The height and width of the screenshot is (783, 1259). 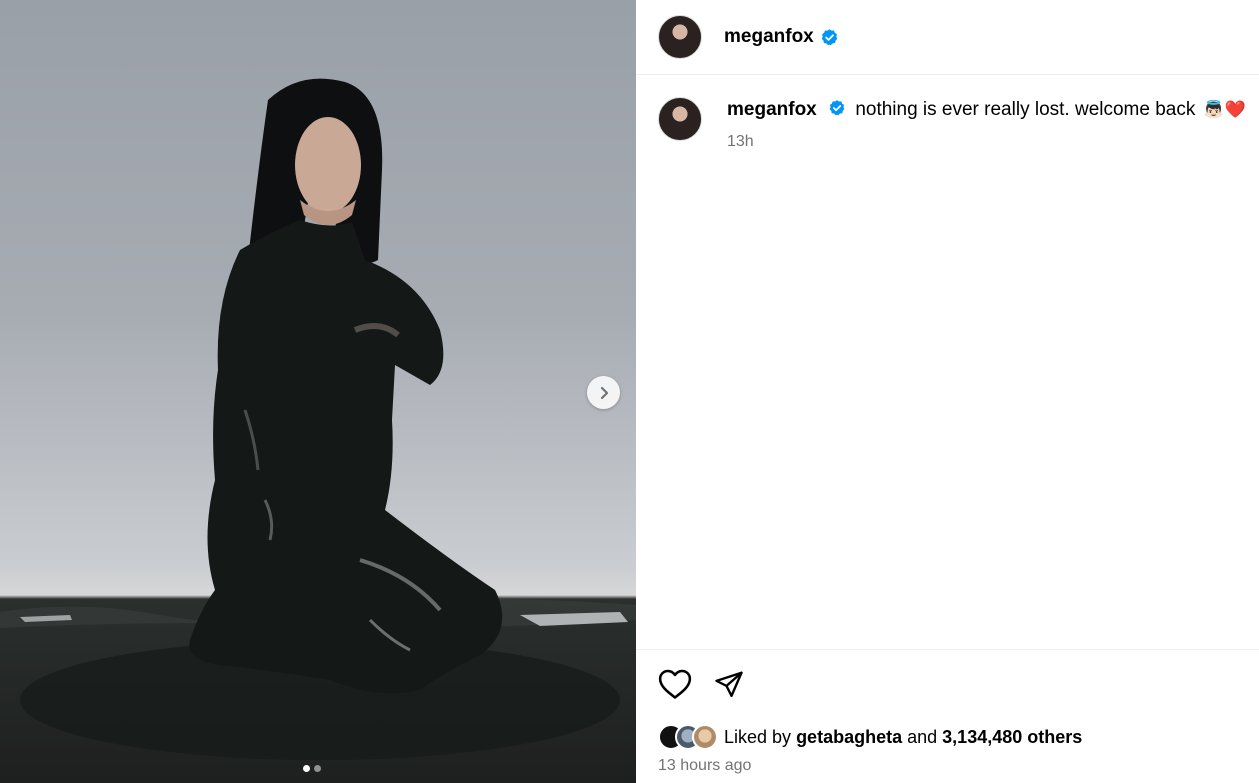 I want to click on header-username: meganfox, so click(x=769, y=37).